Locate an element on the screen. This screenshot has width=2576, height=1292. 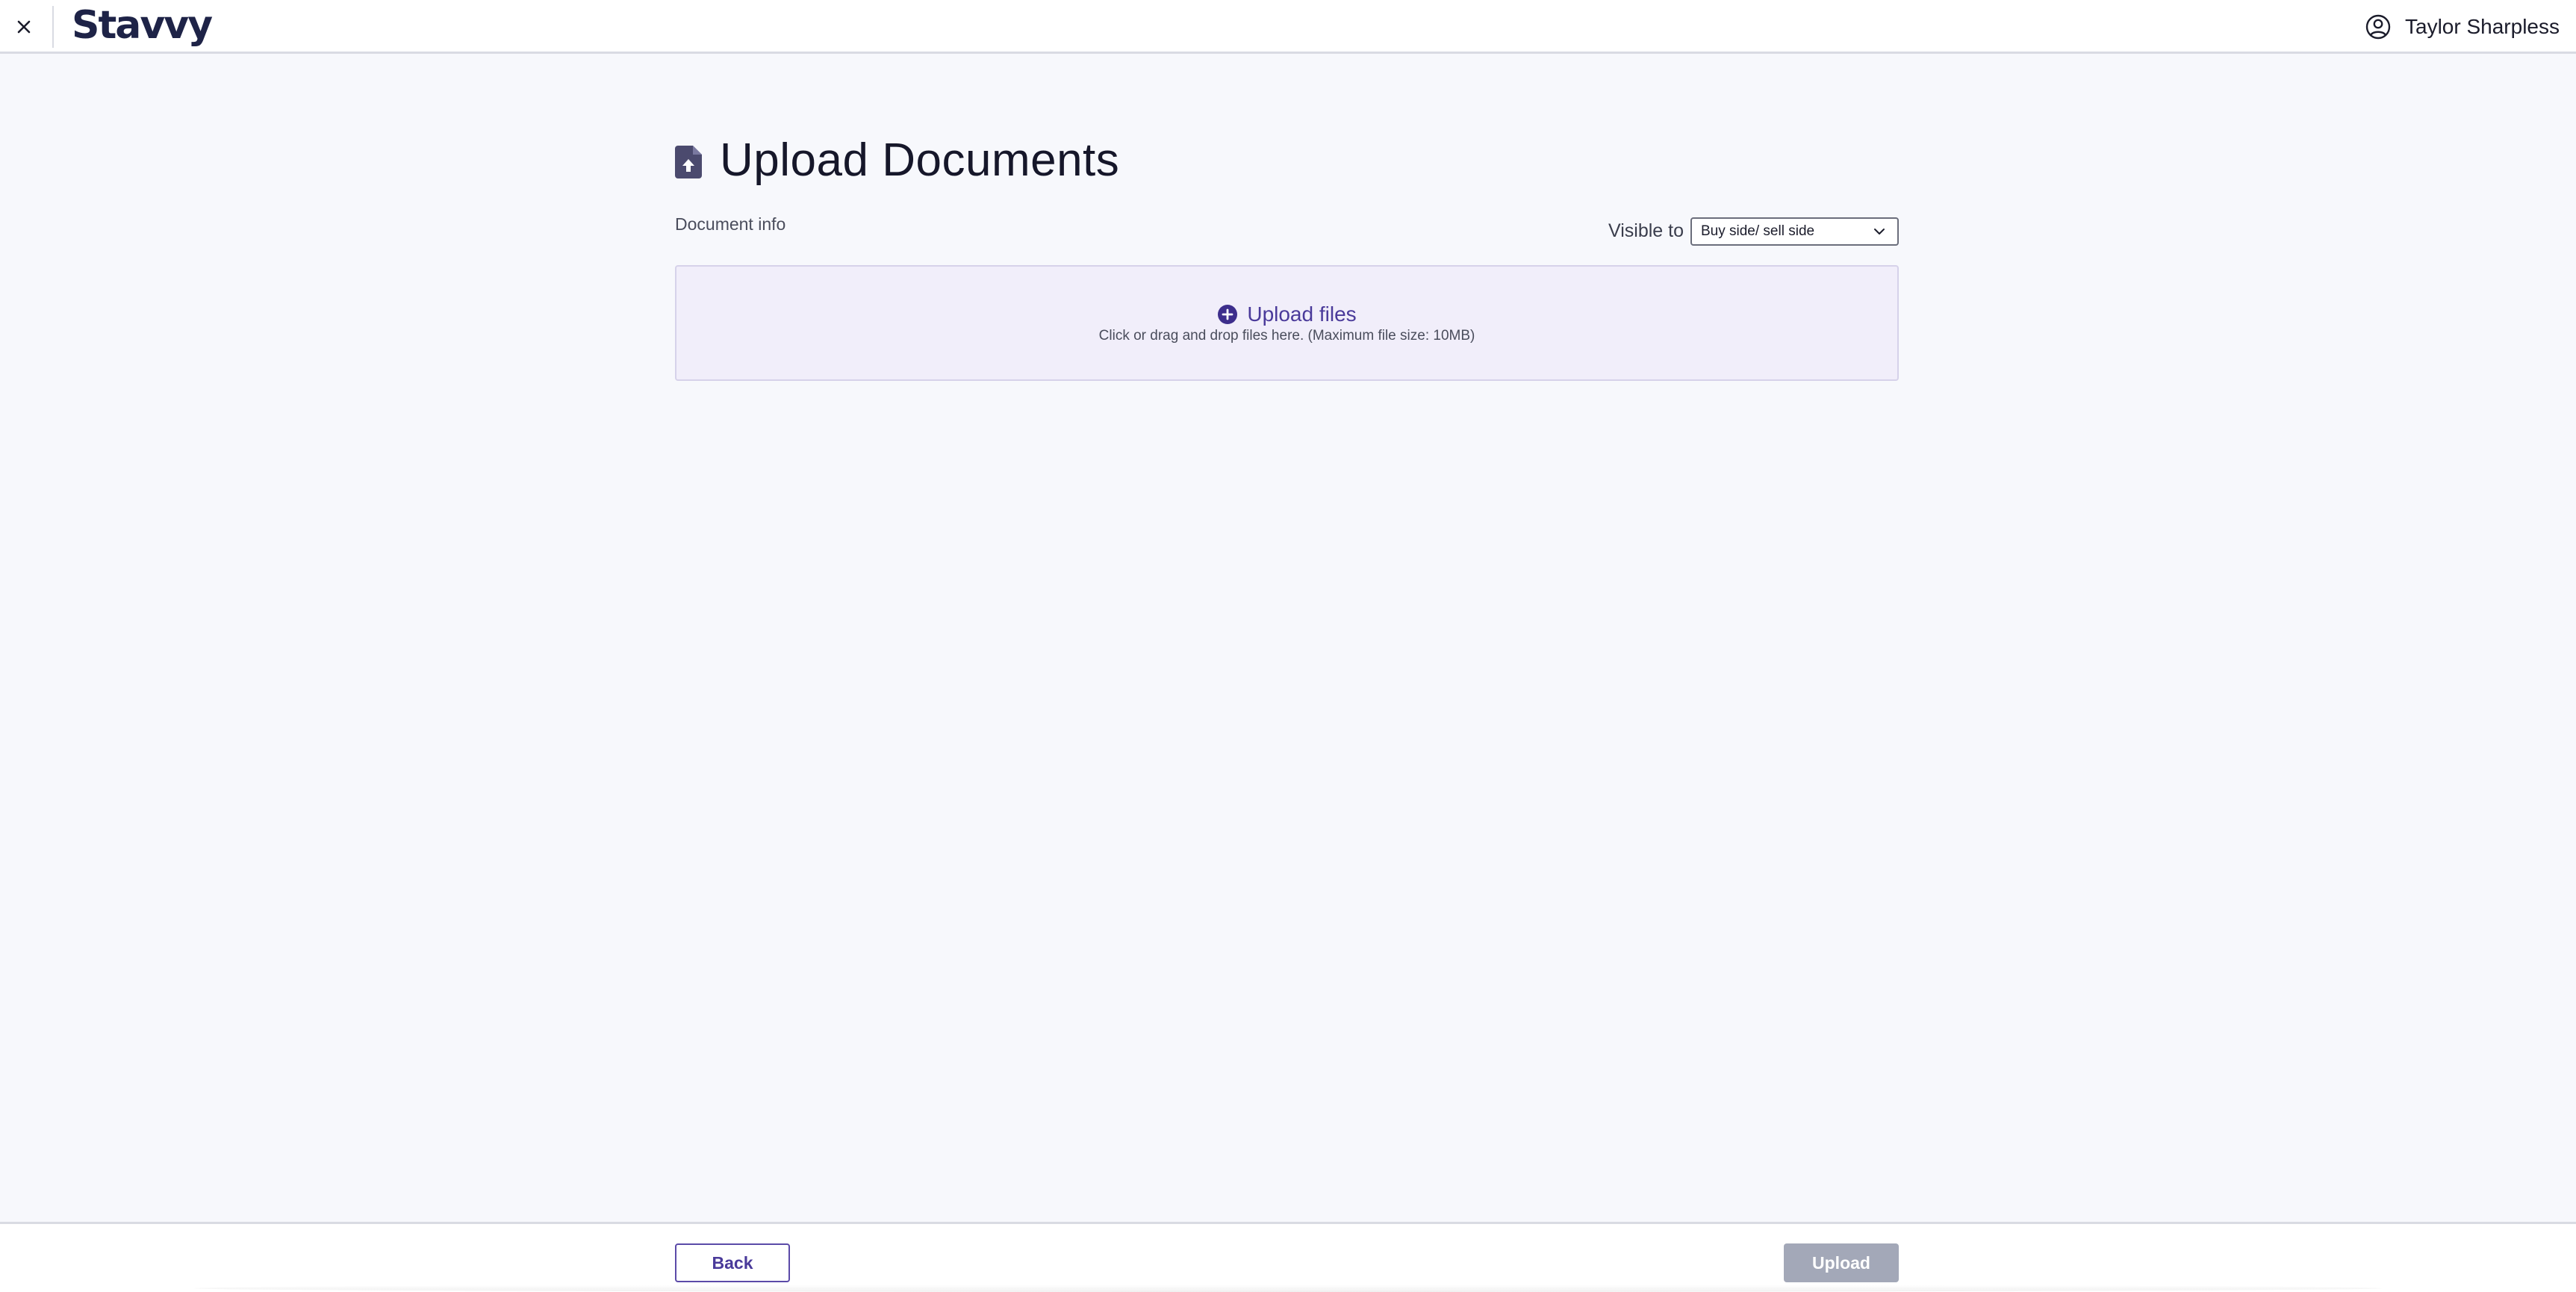
user-menu: Taylor Sharpless is located at coordinates (2462, 27).